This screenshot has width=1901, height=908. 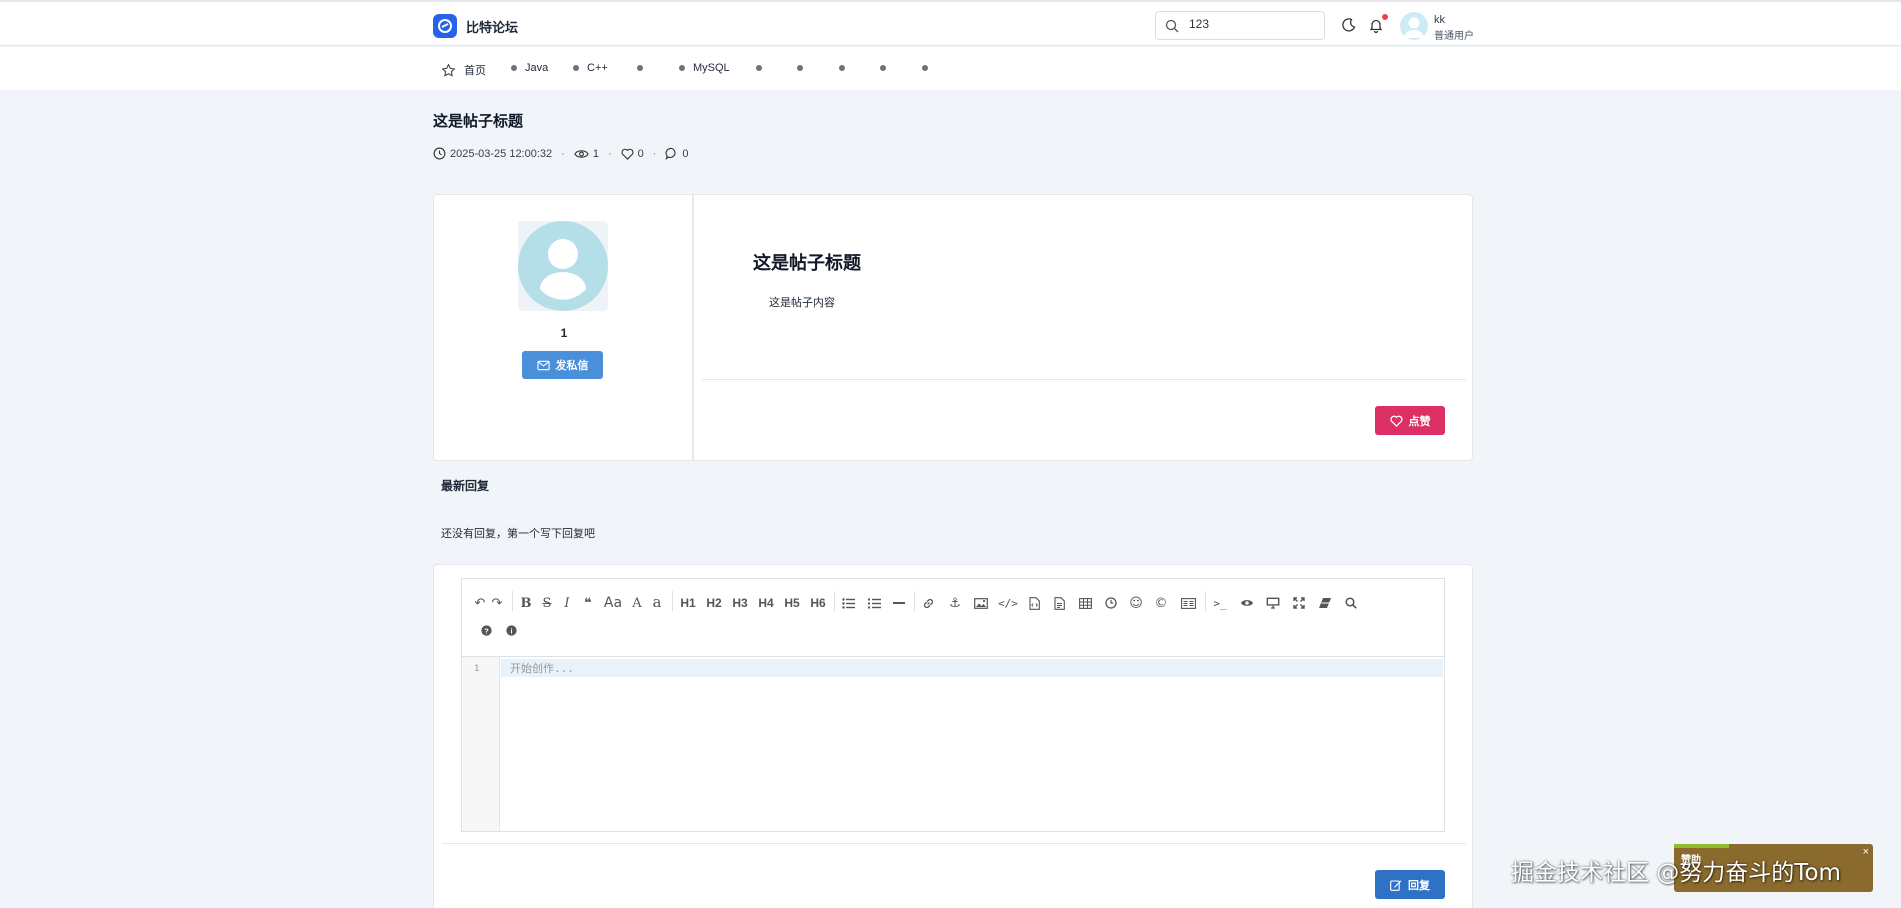 I want to click on content-title: 这是帖子标题, so click(x=807, y=263).